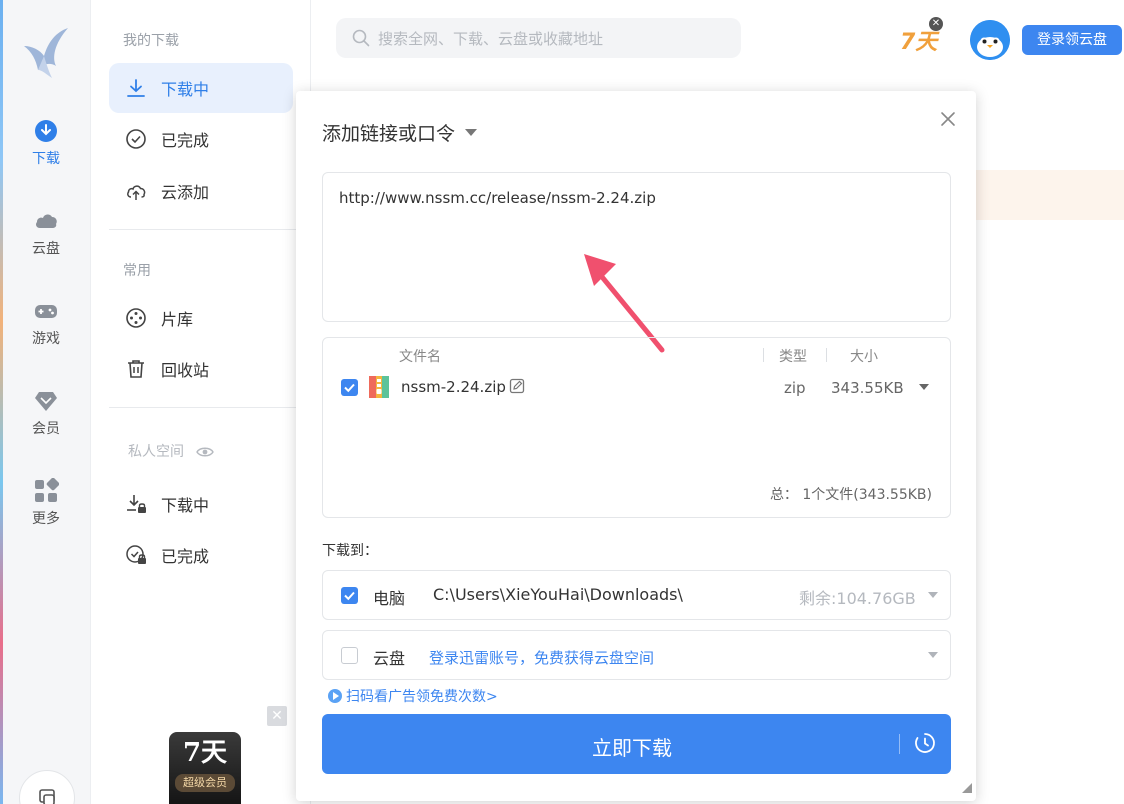 The width and height of the screenshot is (1124, 804). What do you see at coordinates (136, 139) in the screenshot?
I see `check-circle-icon` at bounding box center [136, 139].